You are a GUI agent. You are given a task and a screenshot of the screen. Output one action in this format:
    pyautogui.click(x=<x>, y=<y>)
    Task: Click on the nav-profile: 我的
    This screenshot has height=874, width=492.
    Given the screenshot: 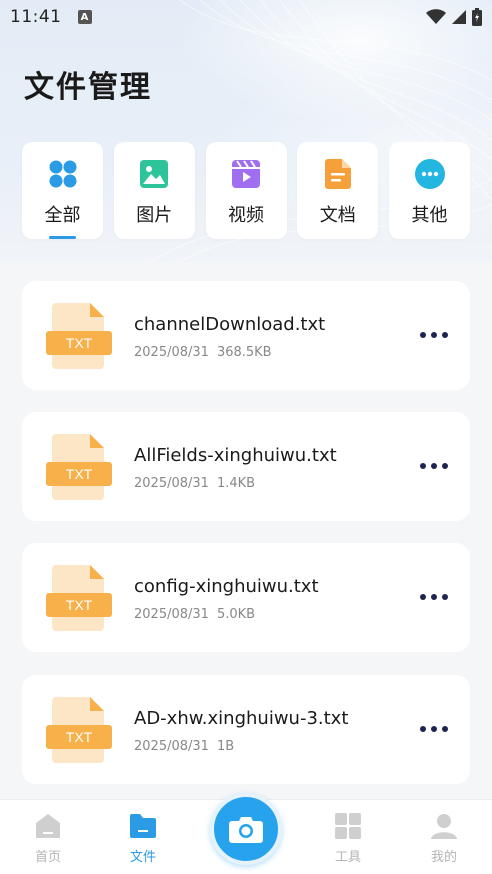 What is the action you would take?
    pyautogui.click(x=444, y=838)
    